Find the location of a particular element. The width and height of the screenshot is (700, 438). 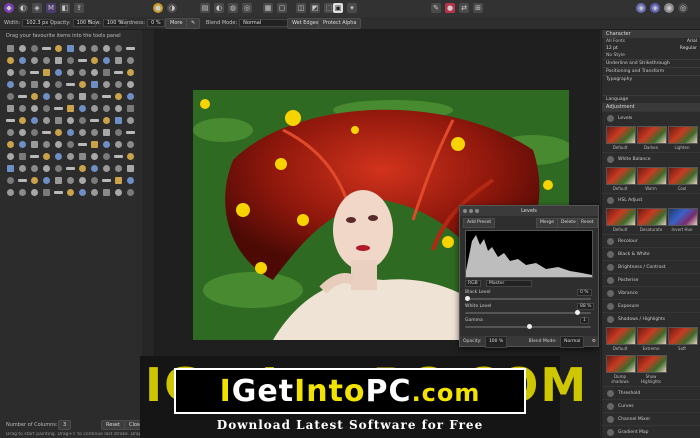

preset-thumb: Default is located at coordinates (621, 138).